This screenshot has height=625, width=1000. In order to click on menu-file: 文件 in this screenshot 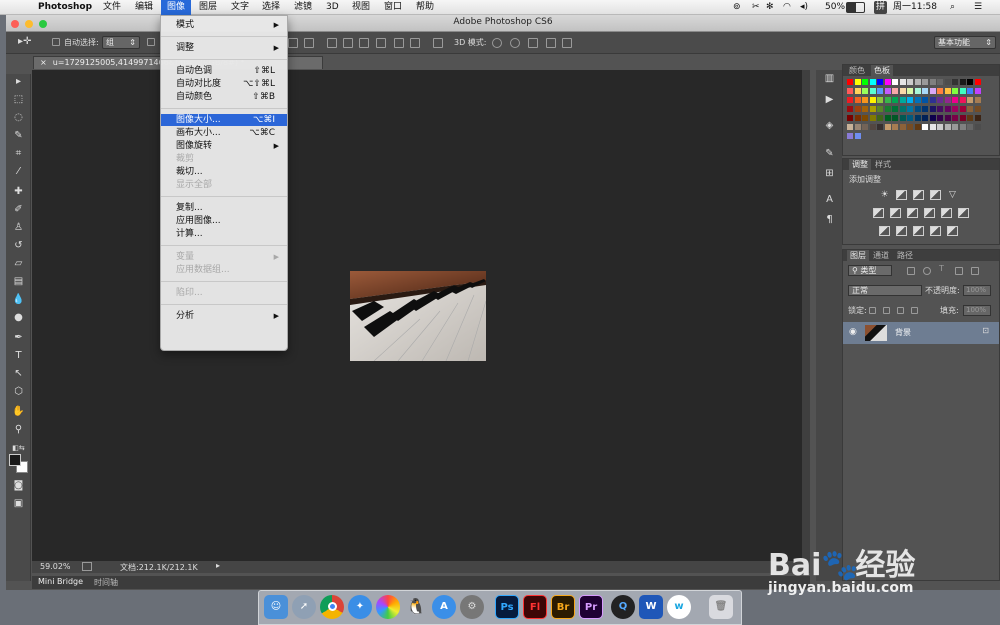, I will do `click(112, 7)`.